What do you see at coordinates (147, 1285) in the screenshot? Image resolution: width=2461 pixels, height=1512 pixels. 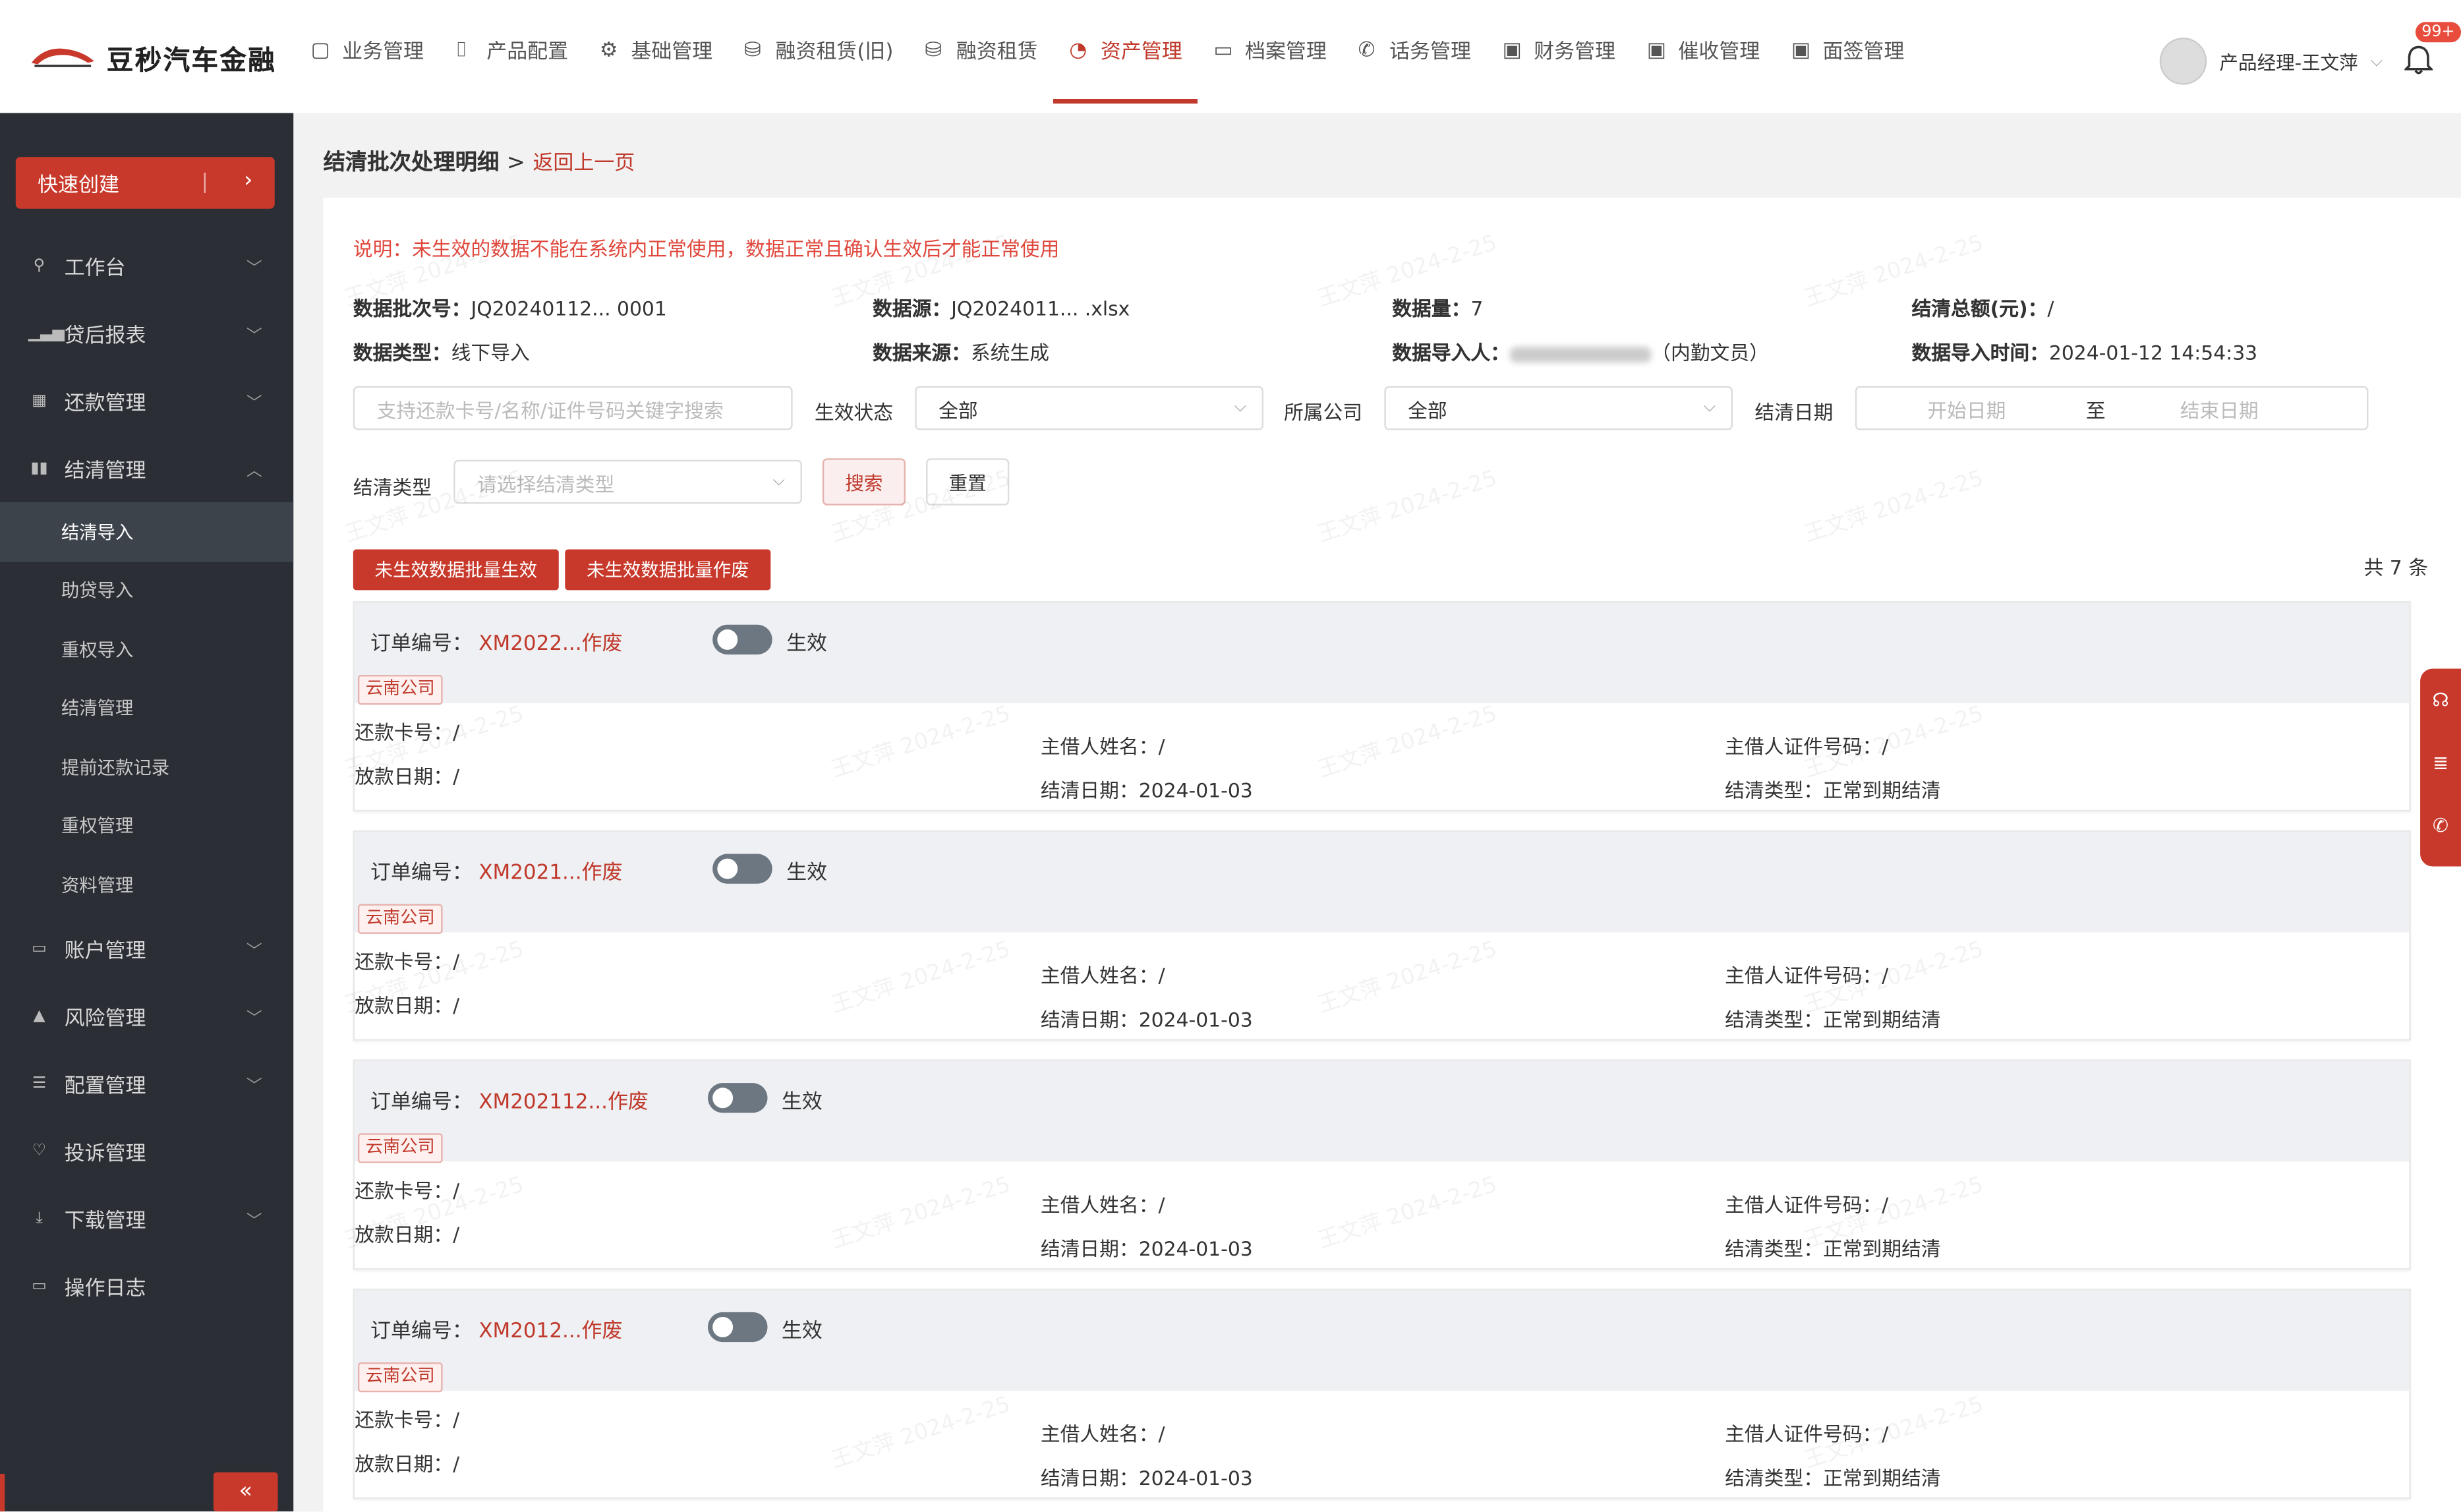 I see `sidebar-item-9: ▭ 操作日志` at bounding box center [147, 1285].